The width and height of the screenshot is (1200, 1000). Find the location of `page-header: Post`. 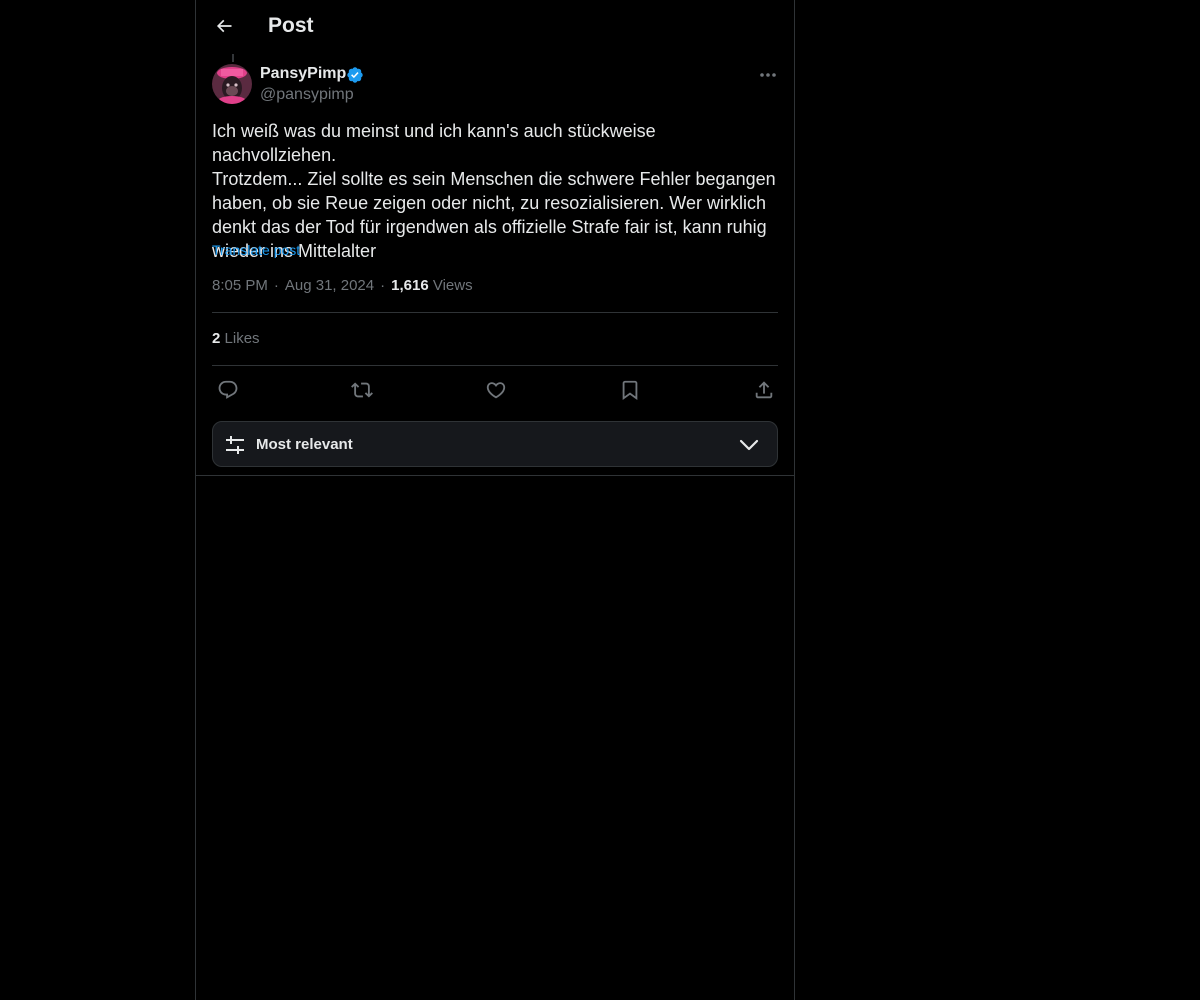

page-header: Post is located at coordinates (495, 27).